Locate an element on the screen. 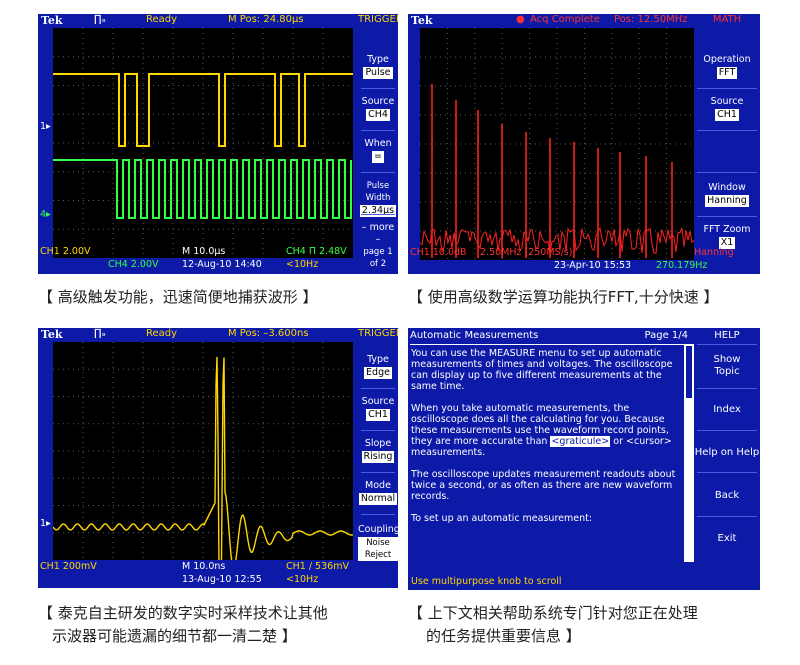  menu-item-index: Index is located at coordinates (727, 410).